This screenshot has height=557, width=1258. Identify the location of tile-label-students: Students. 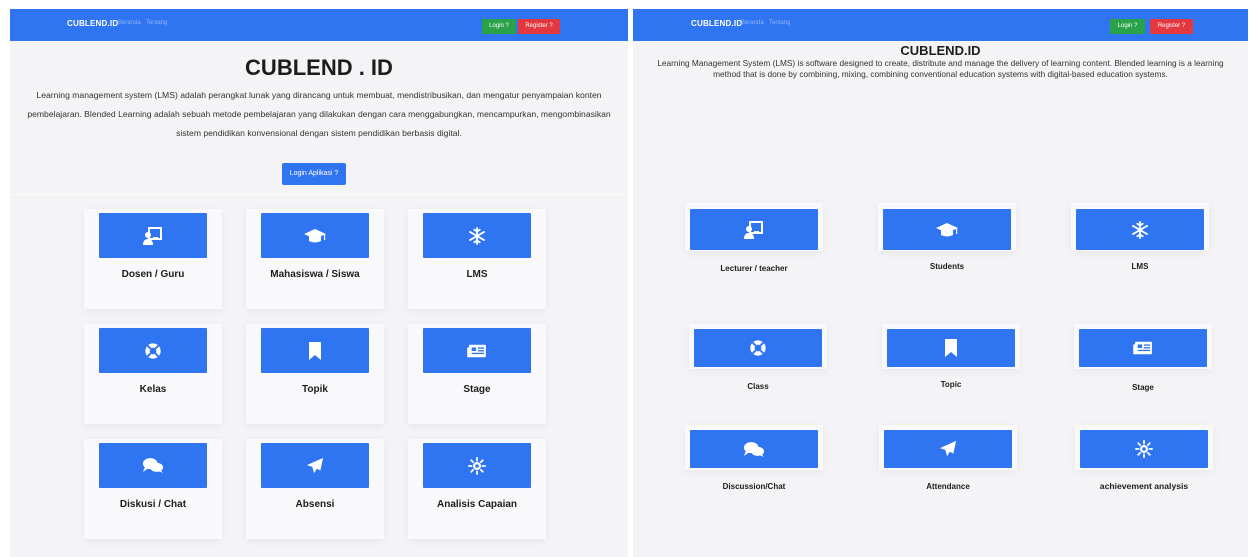
(947, 266).